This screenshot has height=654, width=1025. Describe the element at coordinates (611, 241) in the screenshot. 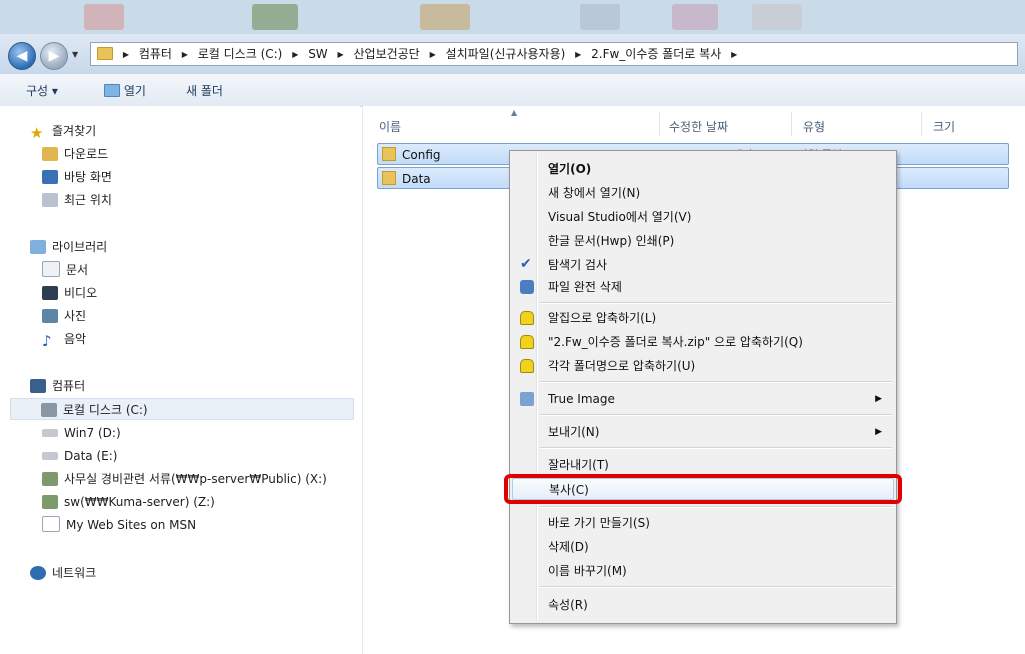

I see `menu-item-label: 한글 문서(Hwp) 인쇄(P)` at that location.